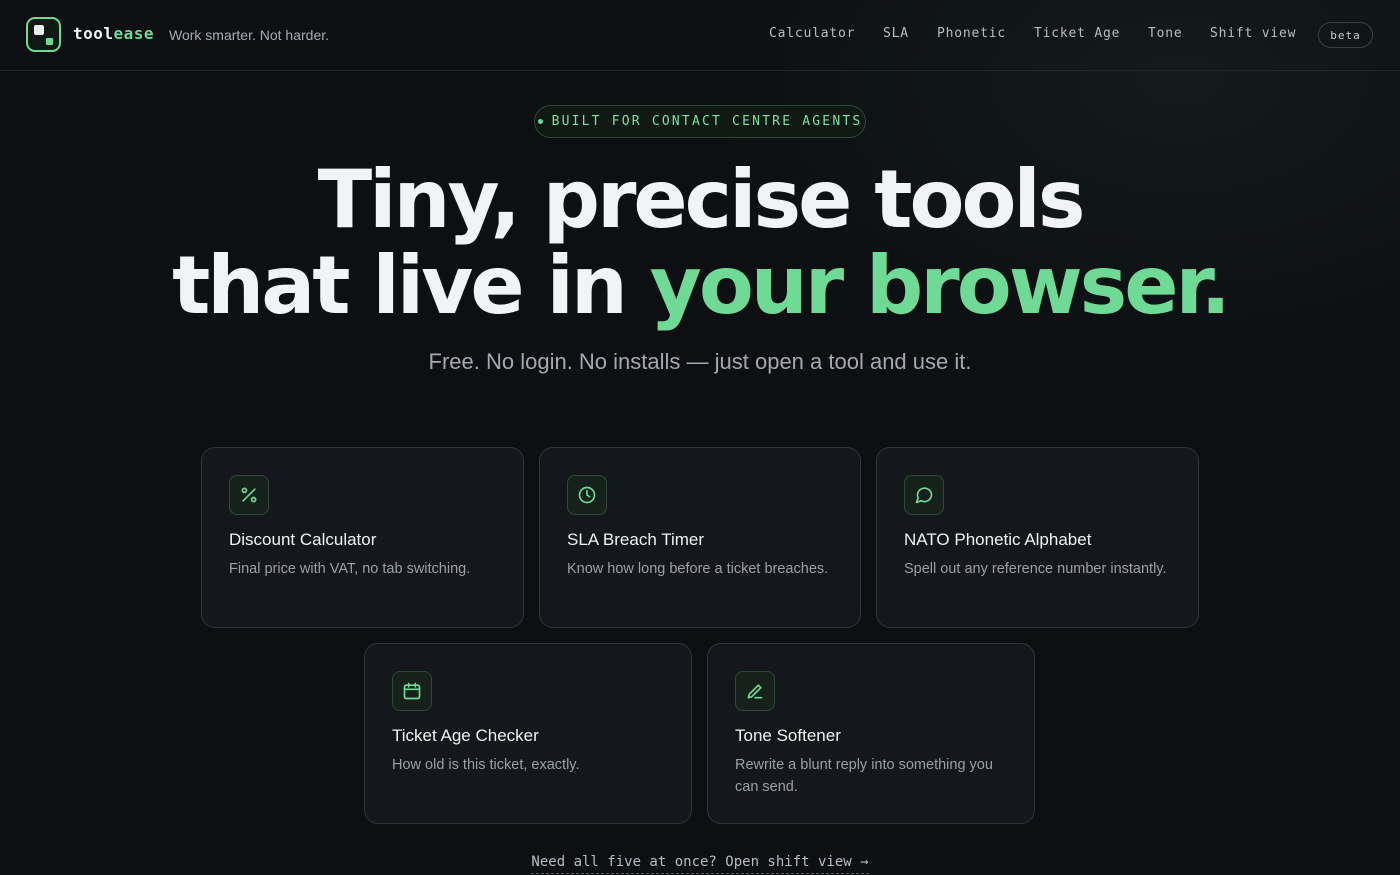  What do you see at coordinates (1345, 35) in the screenshot?
I see `beta-badge: beta` at bounding box center [1345, 35].